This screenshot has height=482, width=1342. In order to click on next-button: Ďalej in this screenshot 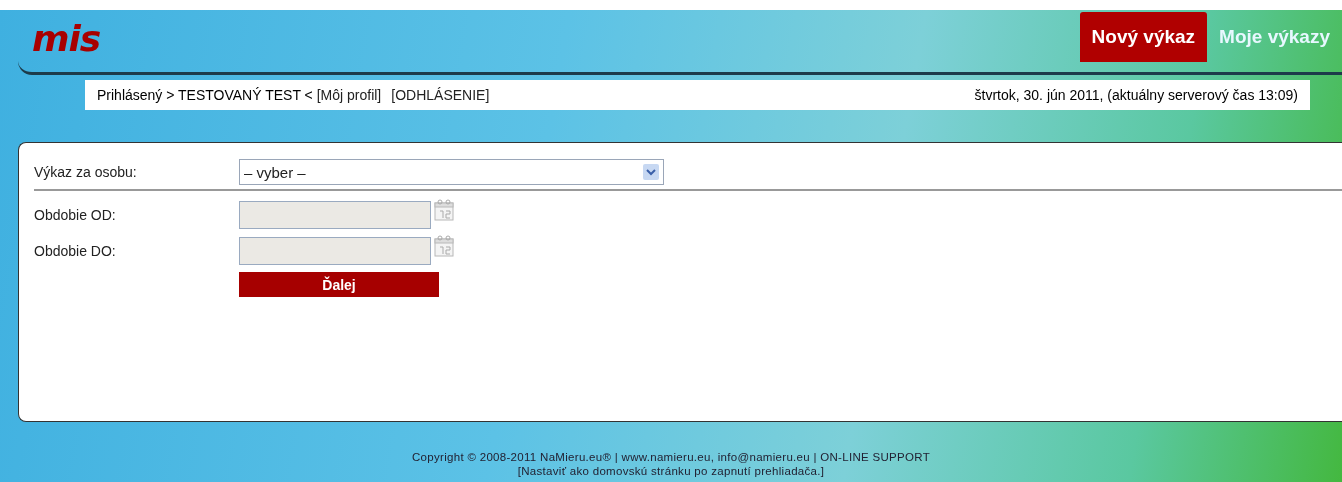, I will do `click(339, 284)`.